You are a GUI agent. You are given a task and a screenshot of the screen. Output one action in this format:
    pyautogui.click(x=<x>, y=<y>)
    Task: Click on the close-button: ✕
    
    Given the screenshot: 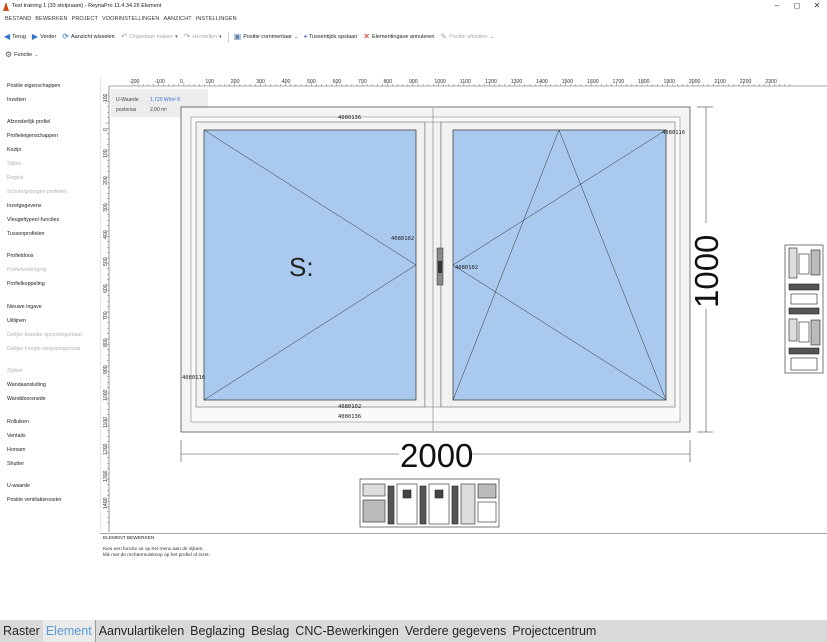 What is the action you would take?
    pyautogui.click(x=817, y=5)
    